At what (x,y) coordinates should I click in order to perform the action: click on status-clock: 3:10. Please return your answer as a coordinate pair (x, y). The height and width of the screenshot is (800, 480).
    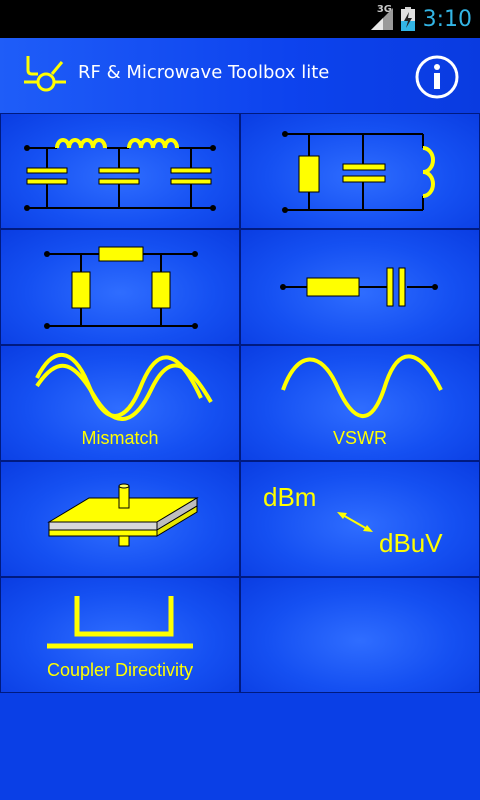
    Looking at the image, I should click on (447, 19).